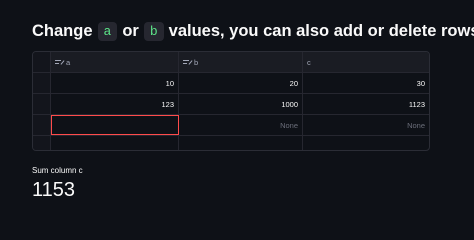  I want to click on column-header-label: c, so click(309, 62).